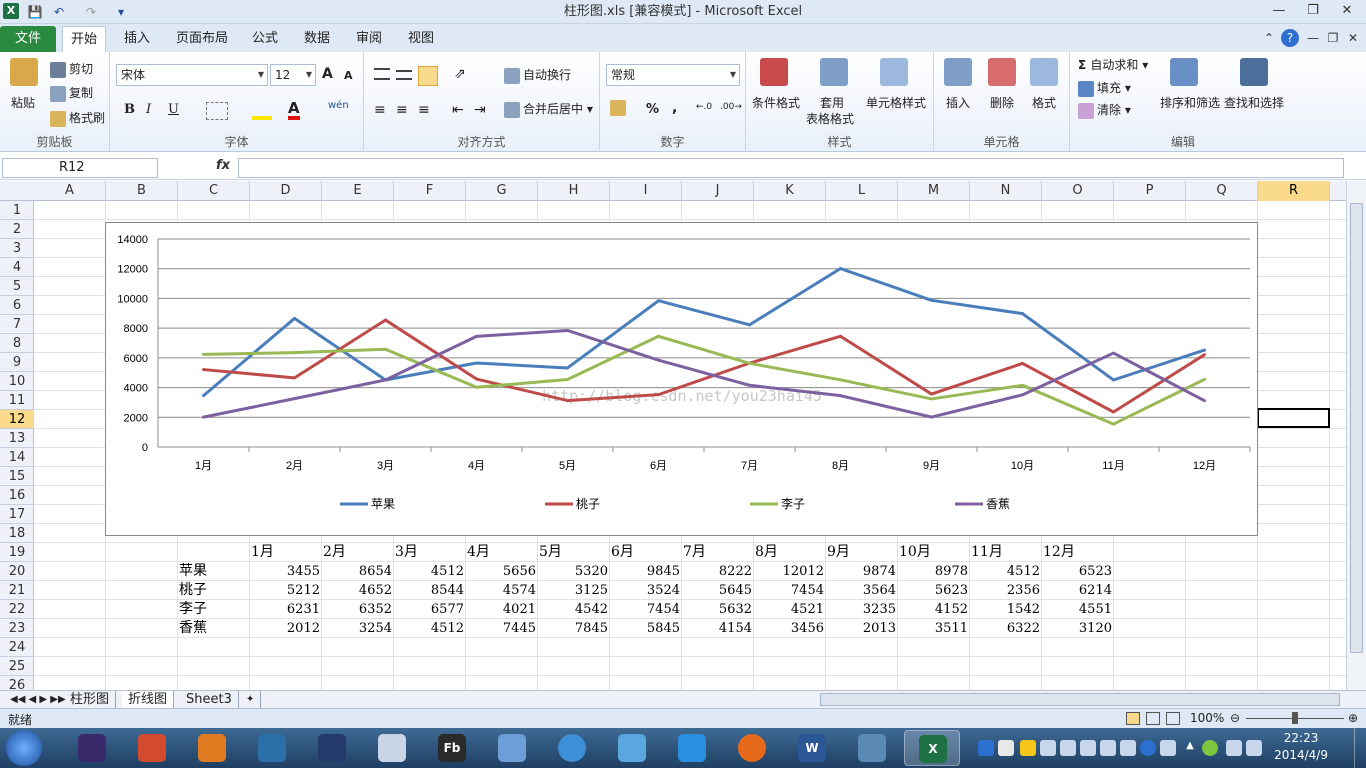 Image resolution: width=1366 pixels, height=768 pixels. What do you see at coordinates (1360, 748) in the screenshot?
I see `show-desktop-button` at bounding box center [1360, 748].